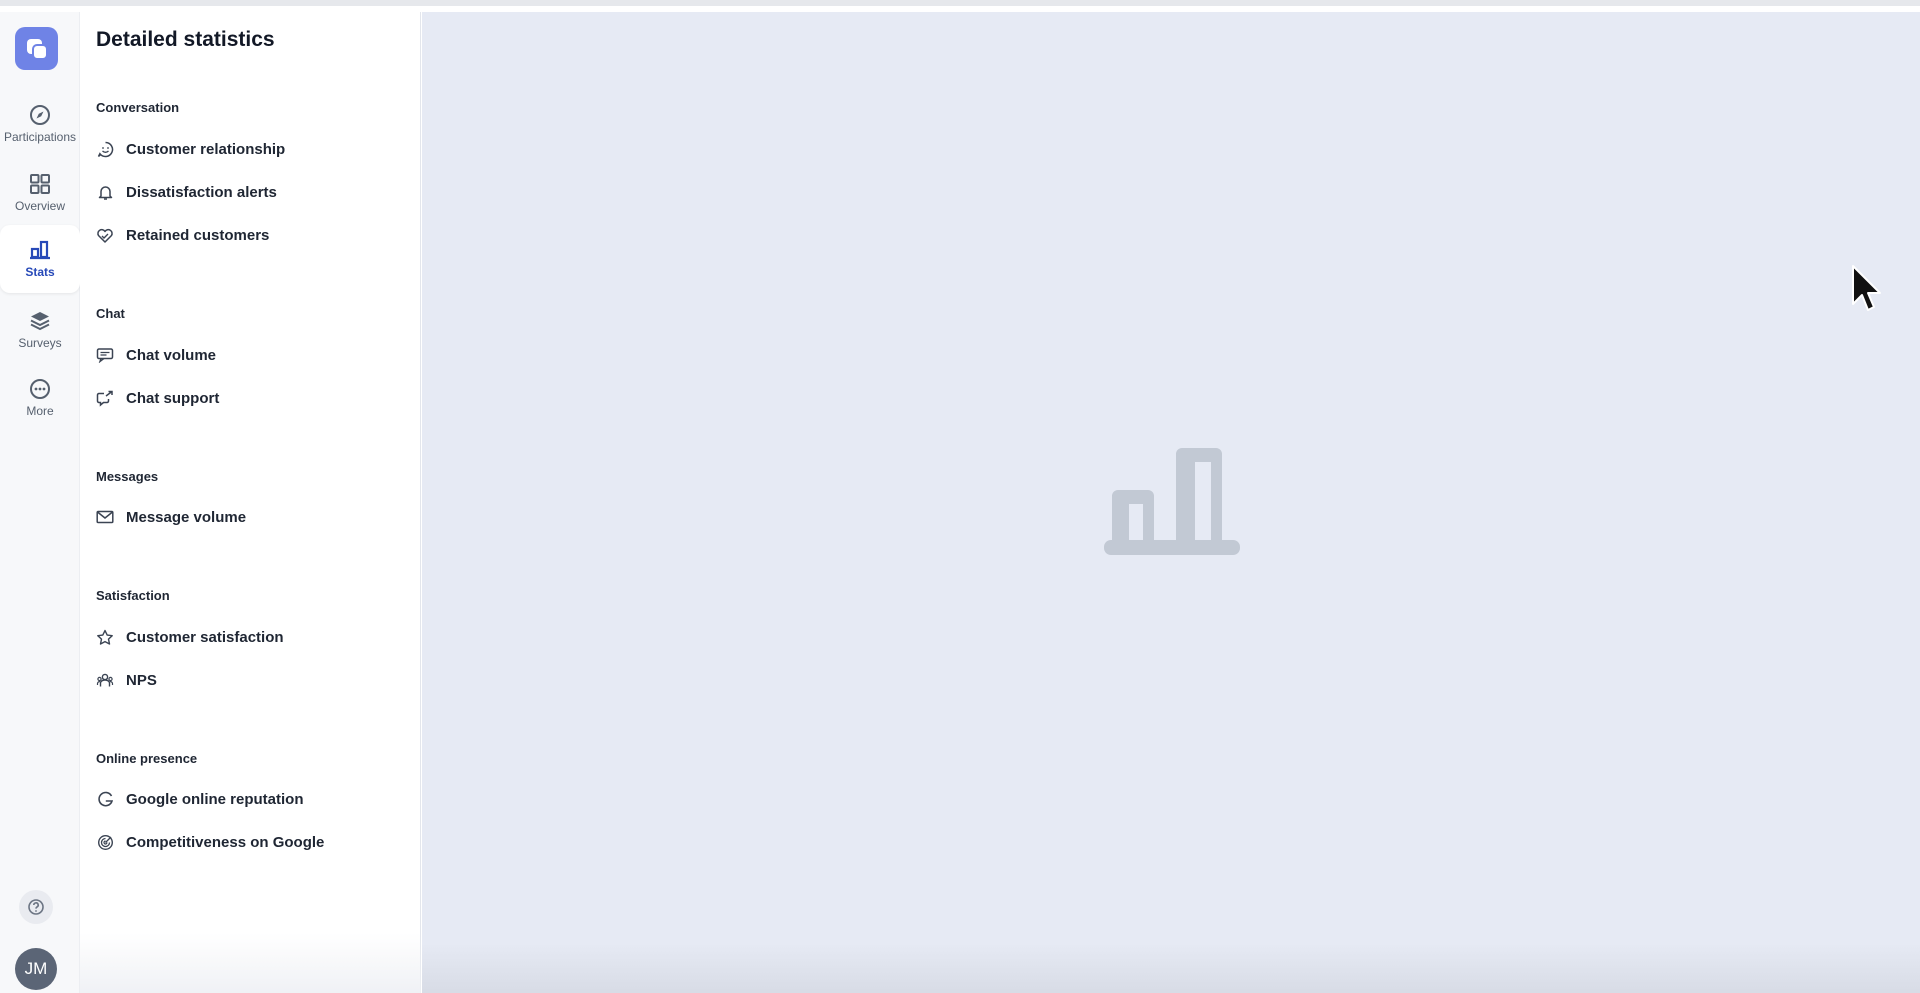 The width and height of the screenshot is (1920, 993). Describe the element at coordinates (105, 637) in the screenshot. I see `star-icon` at that location.